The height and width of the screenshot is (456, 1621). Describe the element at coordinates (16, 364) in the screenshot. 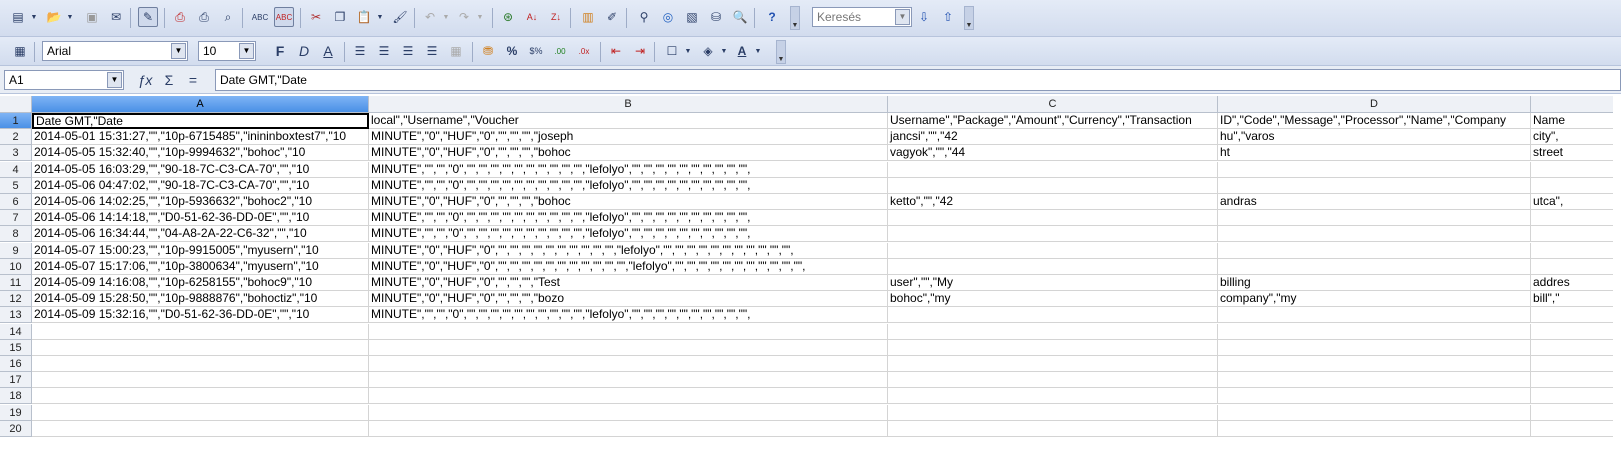

I see `row-header: 16` at that location.